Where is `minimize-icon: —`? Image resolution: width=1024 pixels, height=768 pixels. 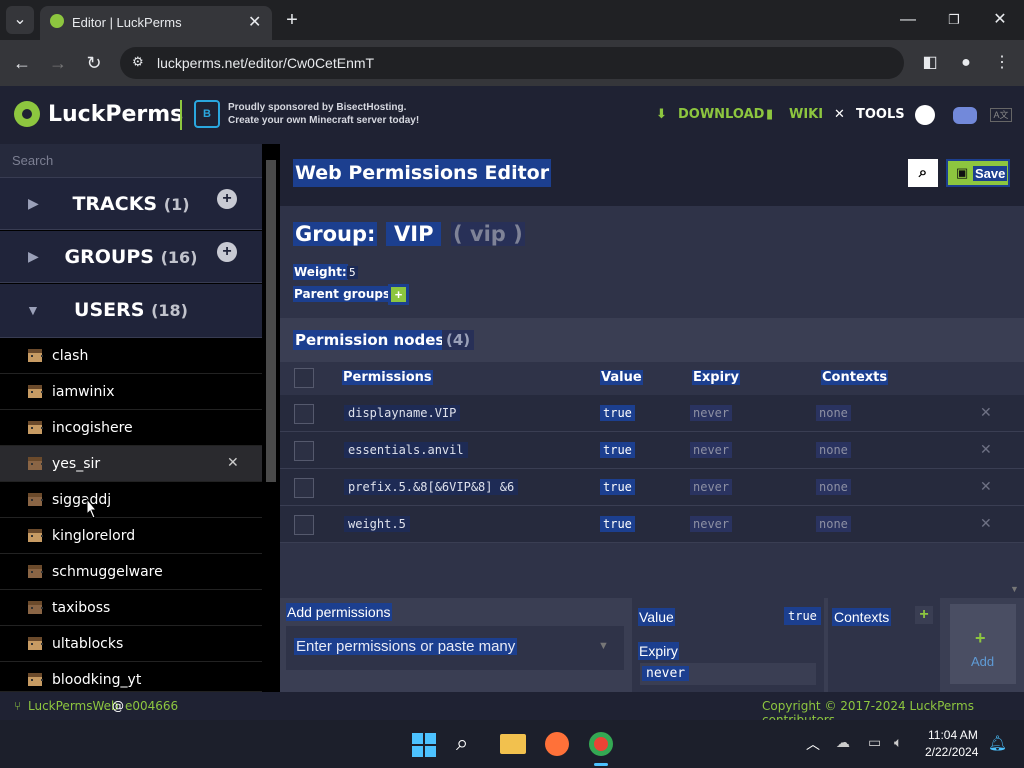
minimize-icon: — is located at coordinates (908, 20).